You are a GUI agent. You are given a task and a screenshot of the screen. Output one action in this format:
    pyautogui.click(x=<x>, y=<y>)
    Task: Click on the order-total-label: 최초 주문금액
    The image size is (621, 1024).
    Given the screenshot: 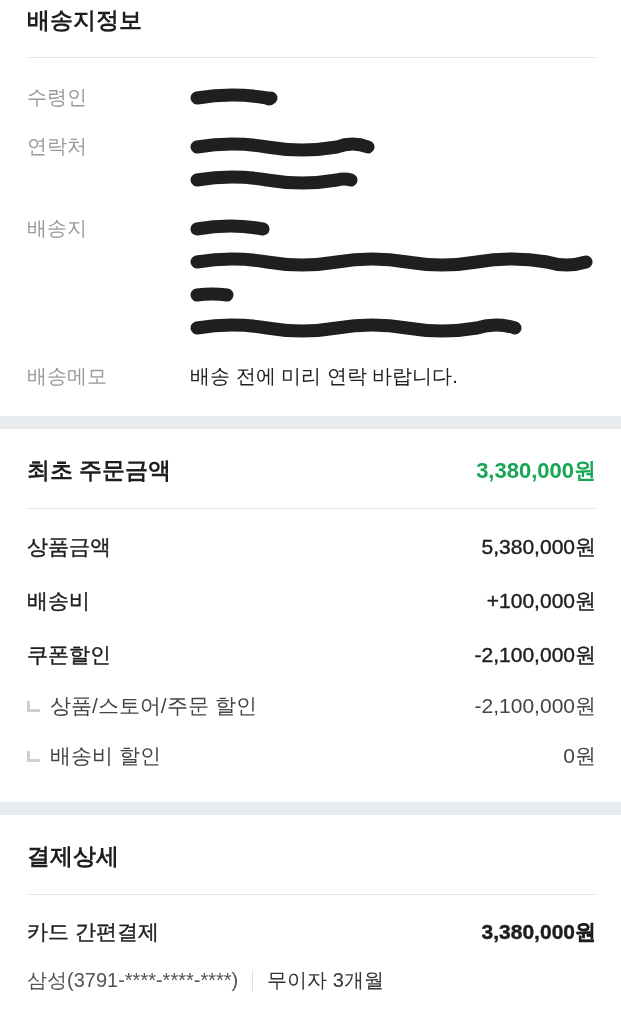 What is the action you would take?
    pyautogui.click(x=99, y=470)
    